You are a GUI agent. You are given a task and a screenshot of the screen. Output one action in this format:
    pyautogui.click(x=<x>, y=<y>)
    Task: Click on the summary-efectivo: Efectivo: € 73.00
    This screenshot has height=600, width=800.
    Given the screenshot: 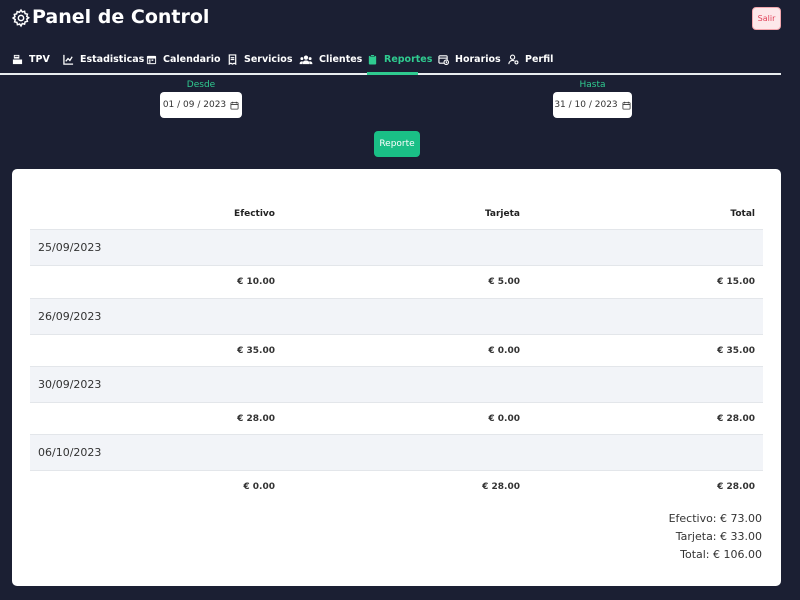 What is the action you would take?
    pyautogui.click(x=715, y=518)
    